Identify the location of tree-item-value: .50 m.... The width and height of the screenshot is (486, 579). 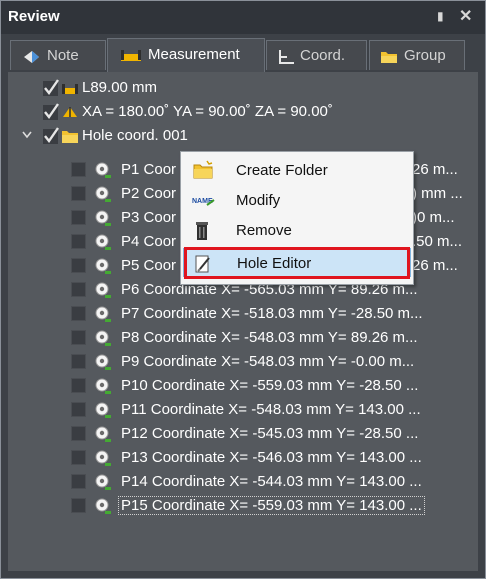
(437, 241).